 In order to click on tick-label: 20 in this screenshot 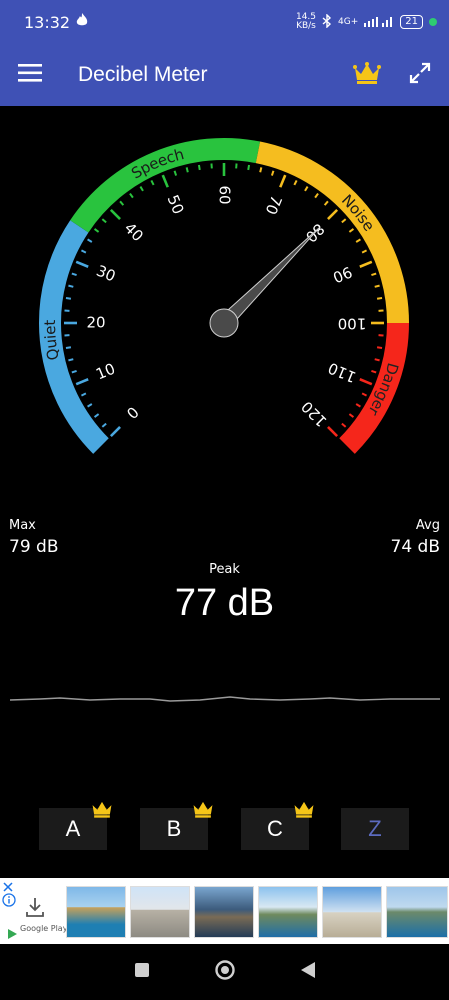, I will do `click(95, 323)`.